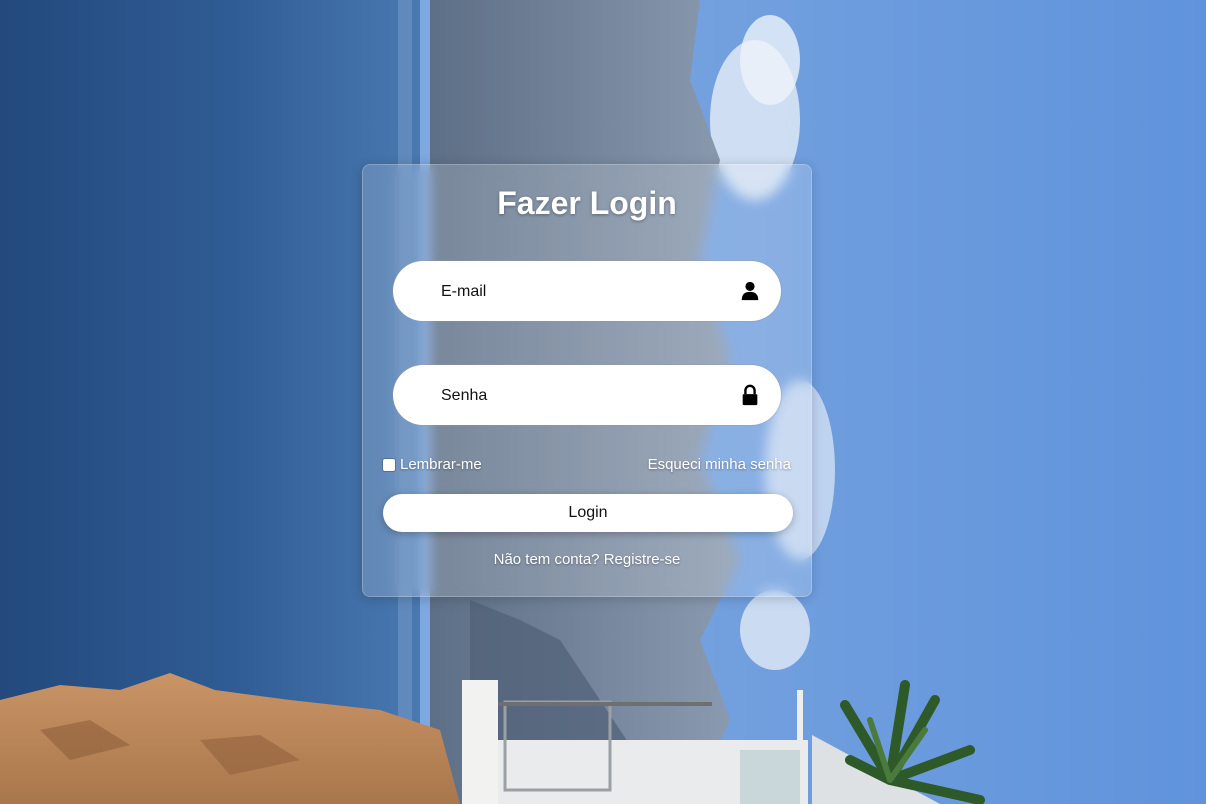 The width and height of the screenshot is (1206, 804). Describe the element at coordinates (441, 464) in the screenshot. I see `remember-me-label: Lembrar-me` at that location.